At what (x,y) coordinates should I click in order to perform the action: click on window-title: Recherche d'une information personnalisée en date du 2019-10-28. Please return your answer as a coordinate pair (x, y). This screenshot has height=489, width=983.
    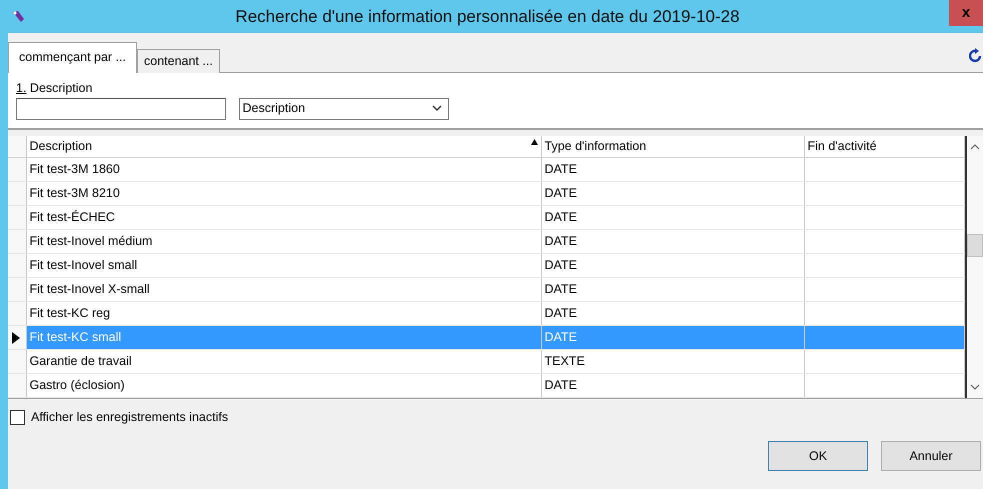
    Looking at the image, I should click on (487, 17).